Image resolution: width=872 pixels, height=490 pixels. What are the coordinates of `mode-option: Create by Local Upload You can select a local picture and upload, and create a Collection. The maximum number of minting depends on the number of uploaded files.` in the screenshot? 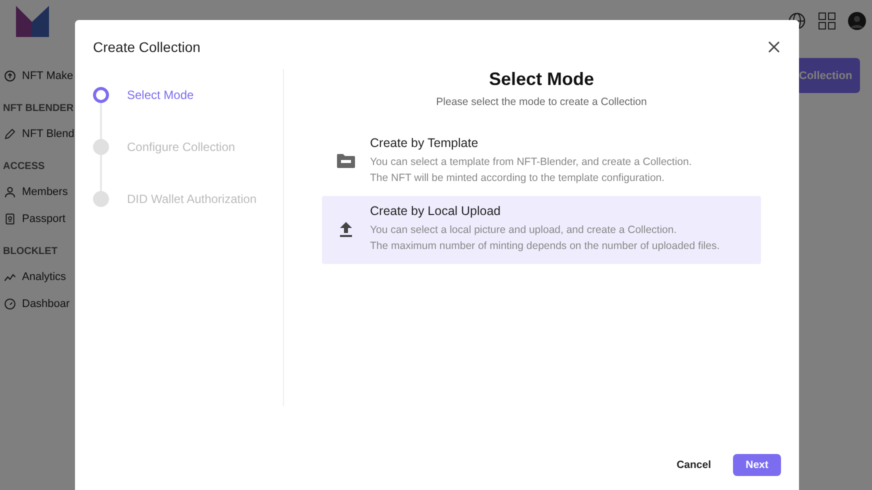 It's located at (541, 230).